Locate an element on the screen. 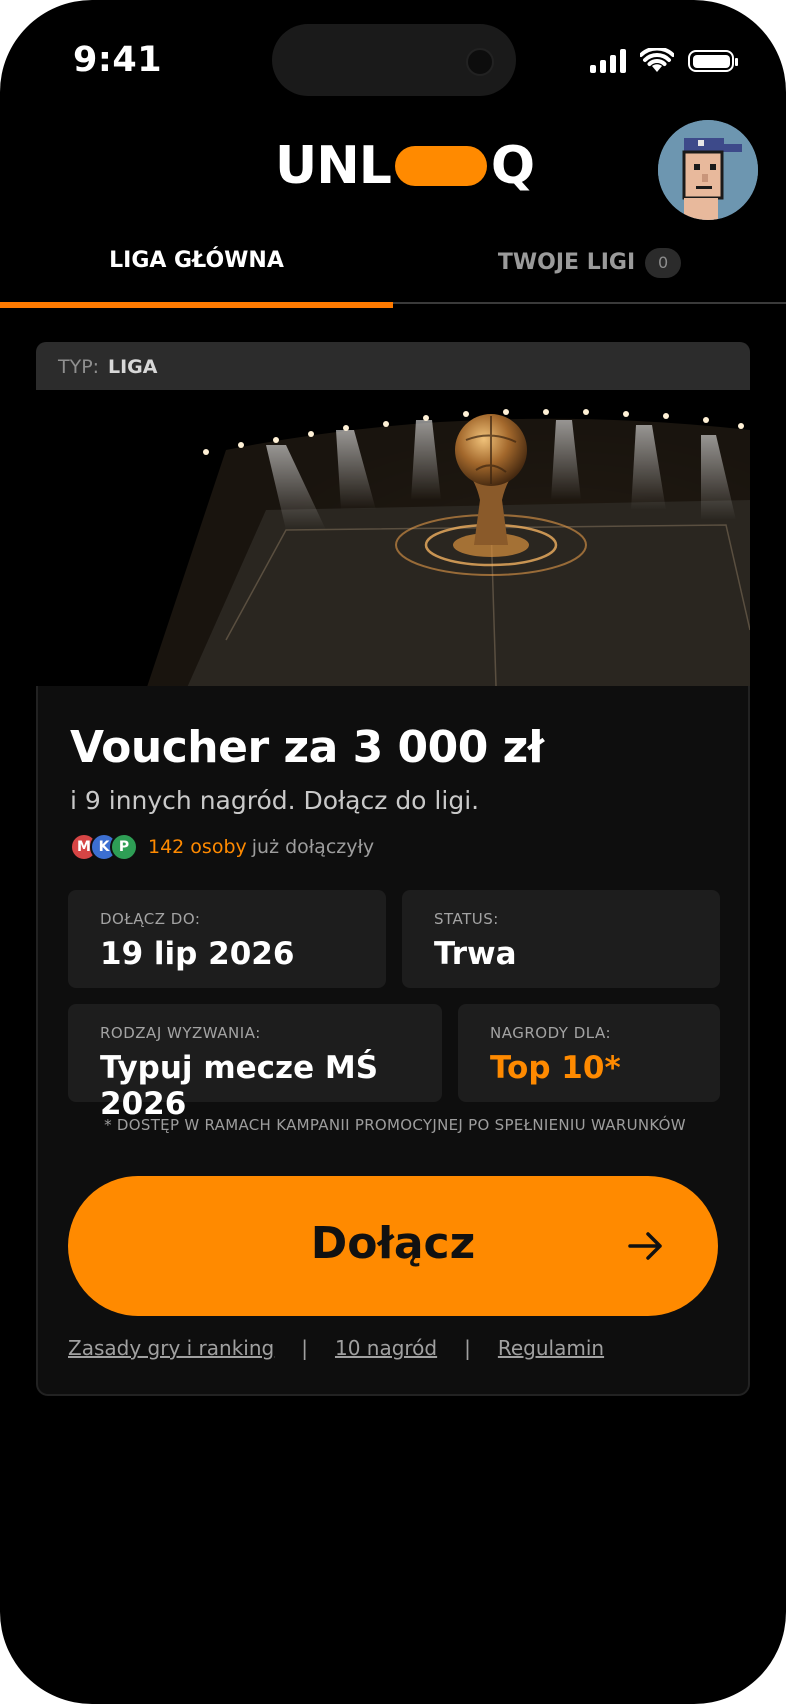 Image resolution: width=786 pixels, height=1704 pixels. tab-main-league-label: LIGA GŁÓWNA is located at coordinates (196, 260).